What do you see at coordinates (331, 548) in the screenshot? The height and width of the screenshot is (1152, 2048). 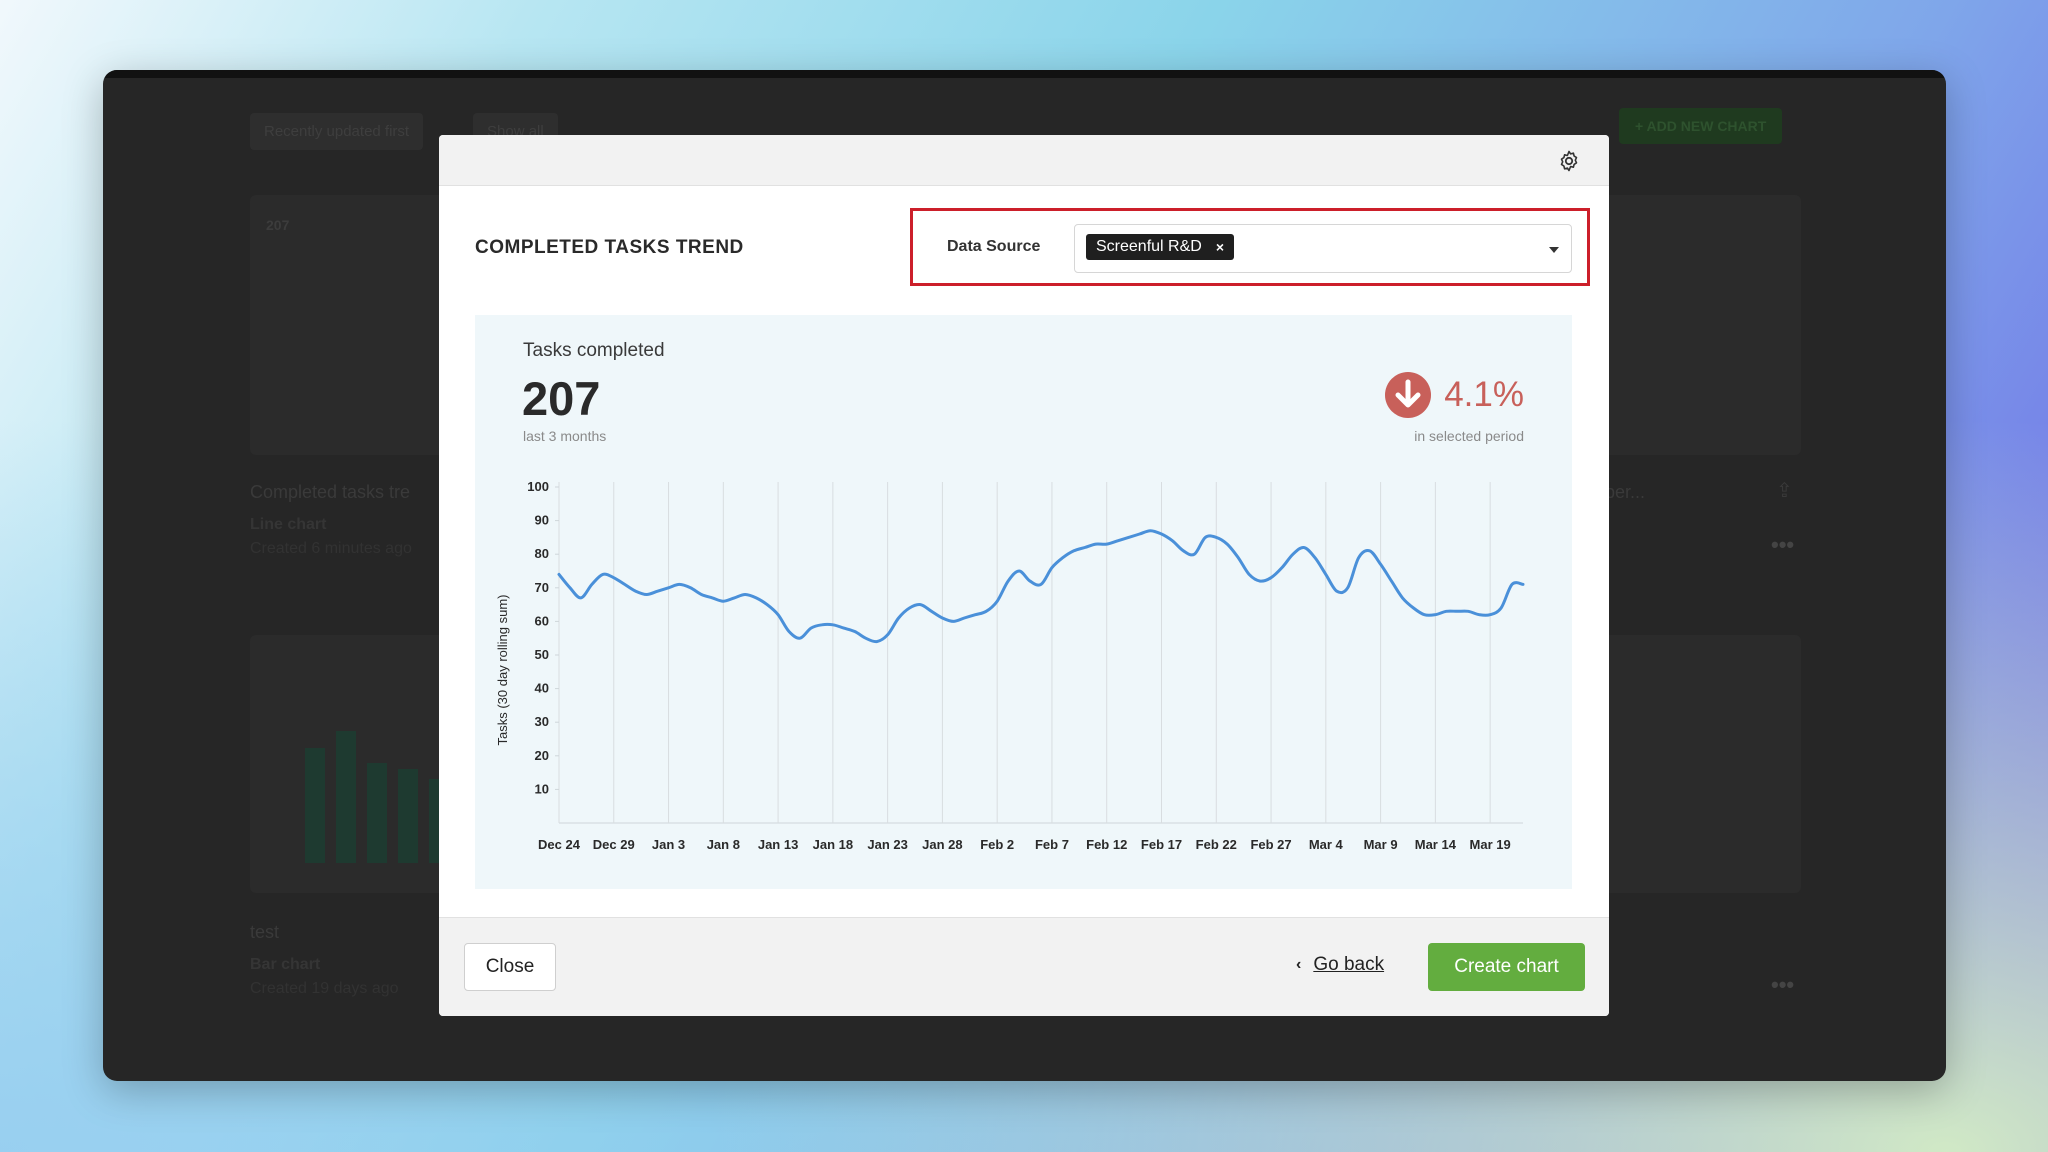 I see `bg-card-meta: Created 6 minutes ago` at bounding box center [331, 548].